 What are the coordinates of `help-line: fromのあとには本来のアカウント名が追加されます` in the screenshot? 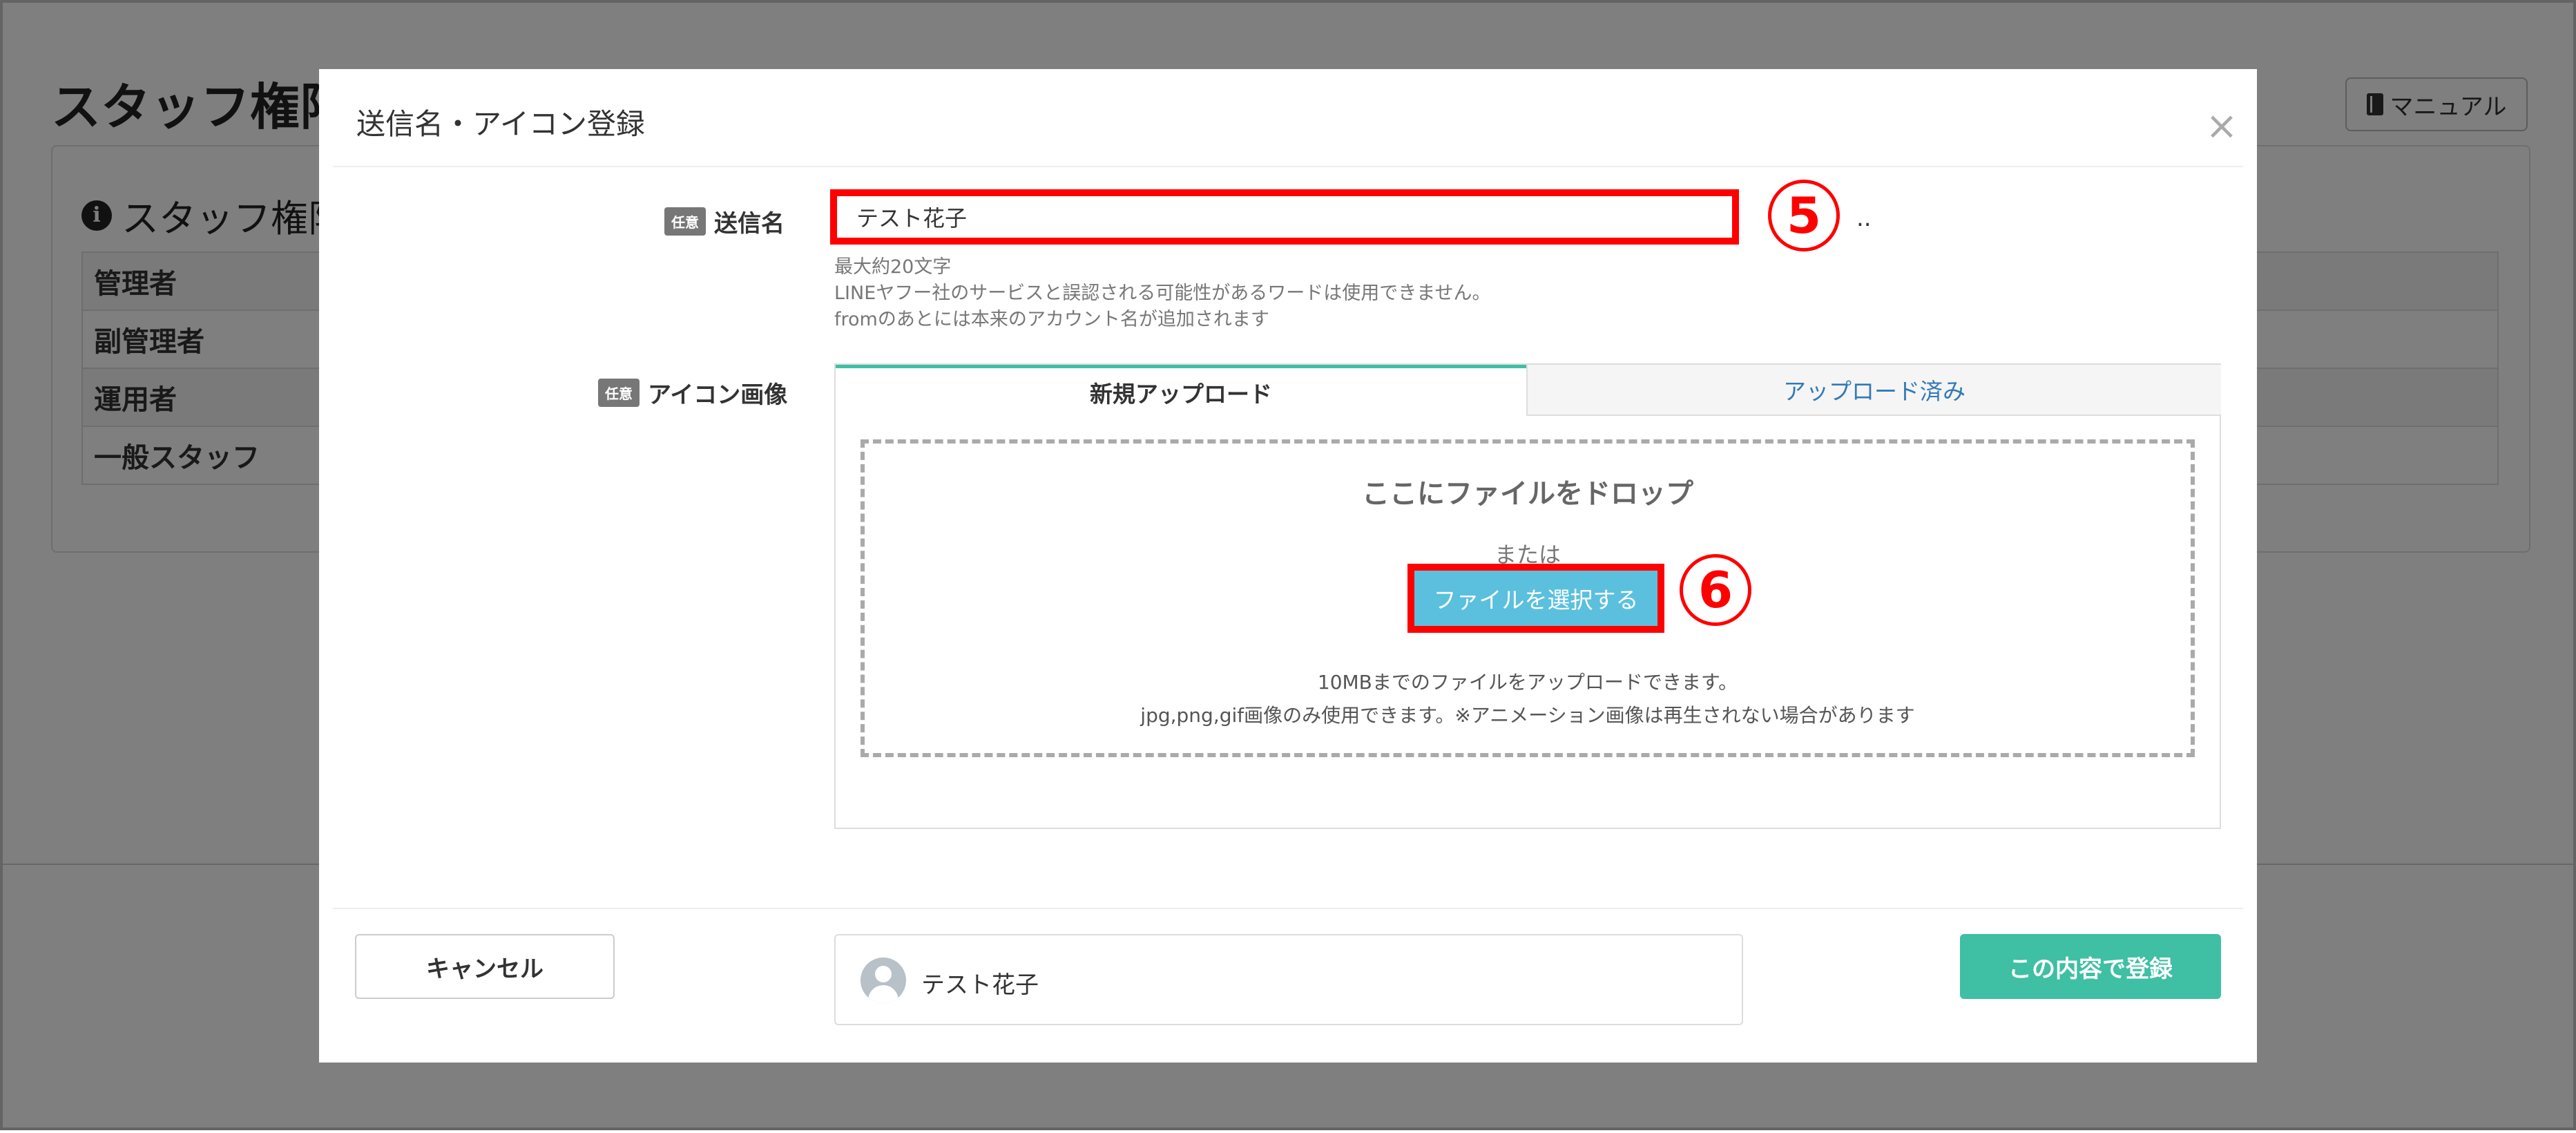 It's located at (1051, 319).